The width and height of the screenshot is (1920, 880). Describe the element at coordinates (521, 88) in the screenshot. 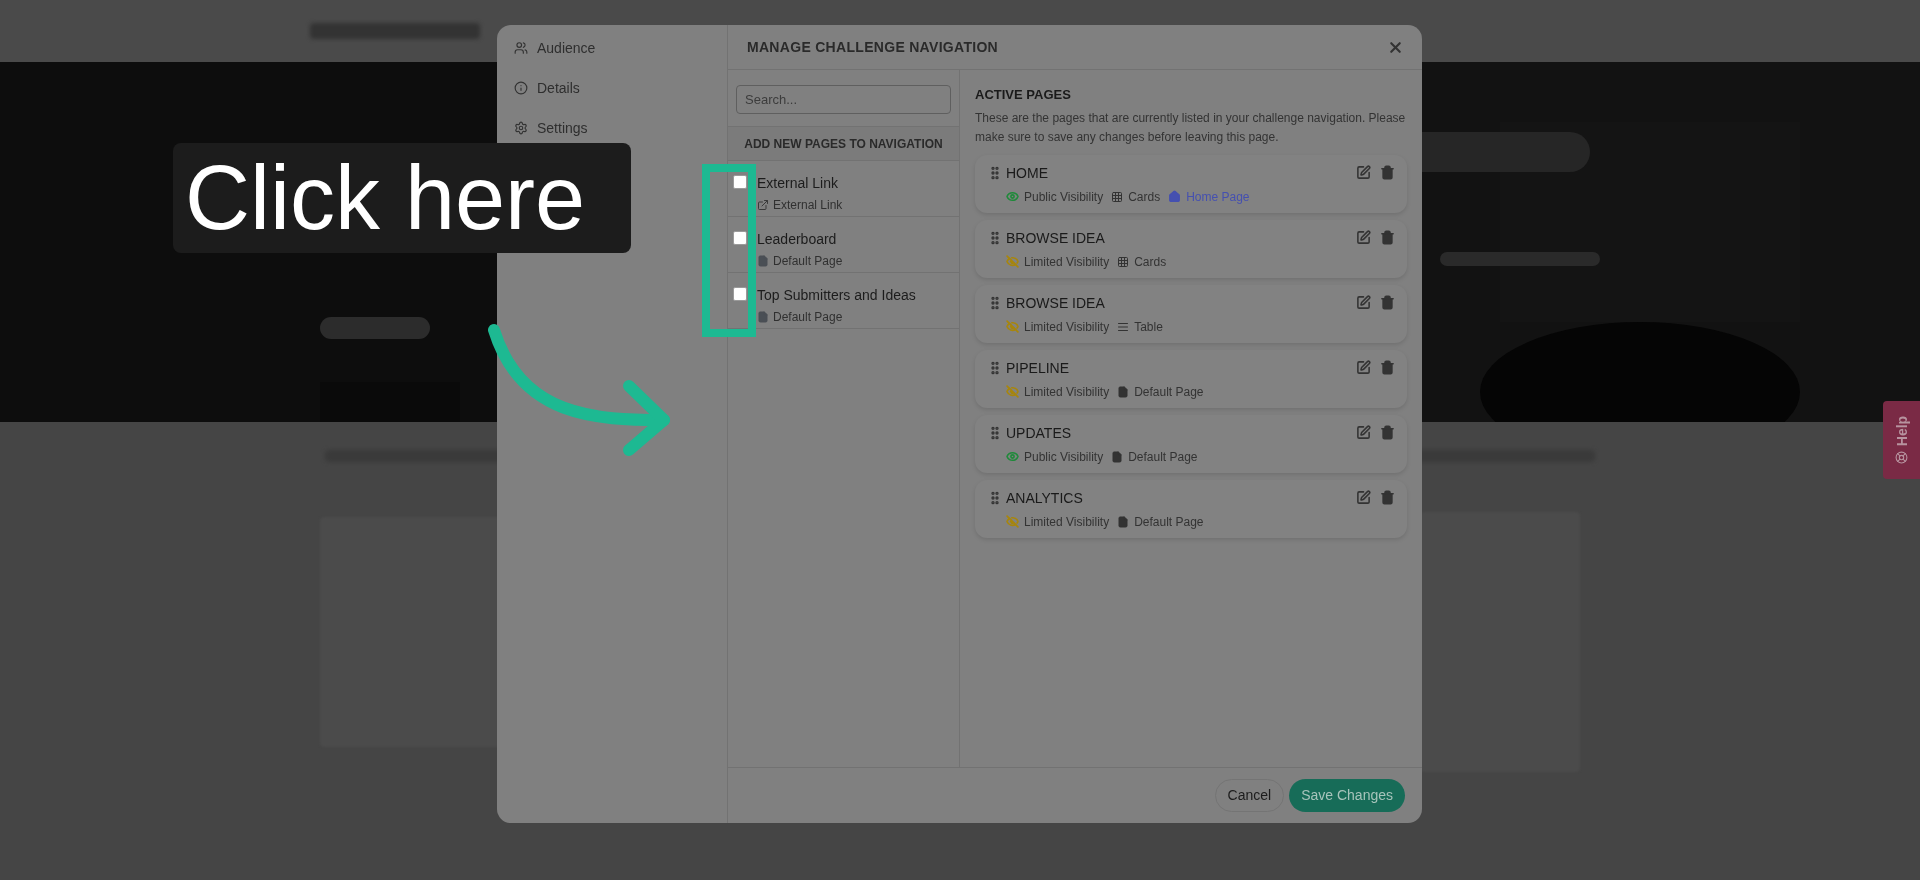

I see `info-icon` at that location.